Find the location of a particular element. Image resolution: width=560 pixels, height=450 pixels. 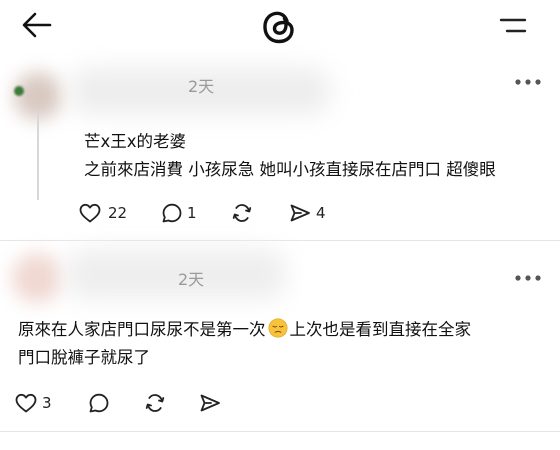

arrow-left-icon is located at coordinates (37, 25).